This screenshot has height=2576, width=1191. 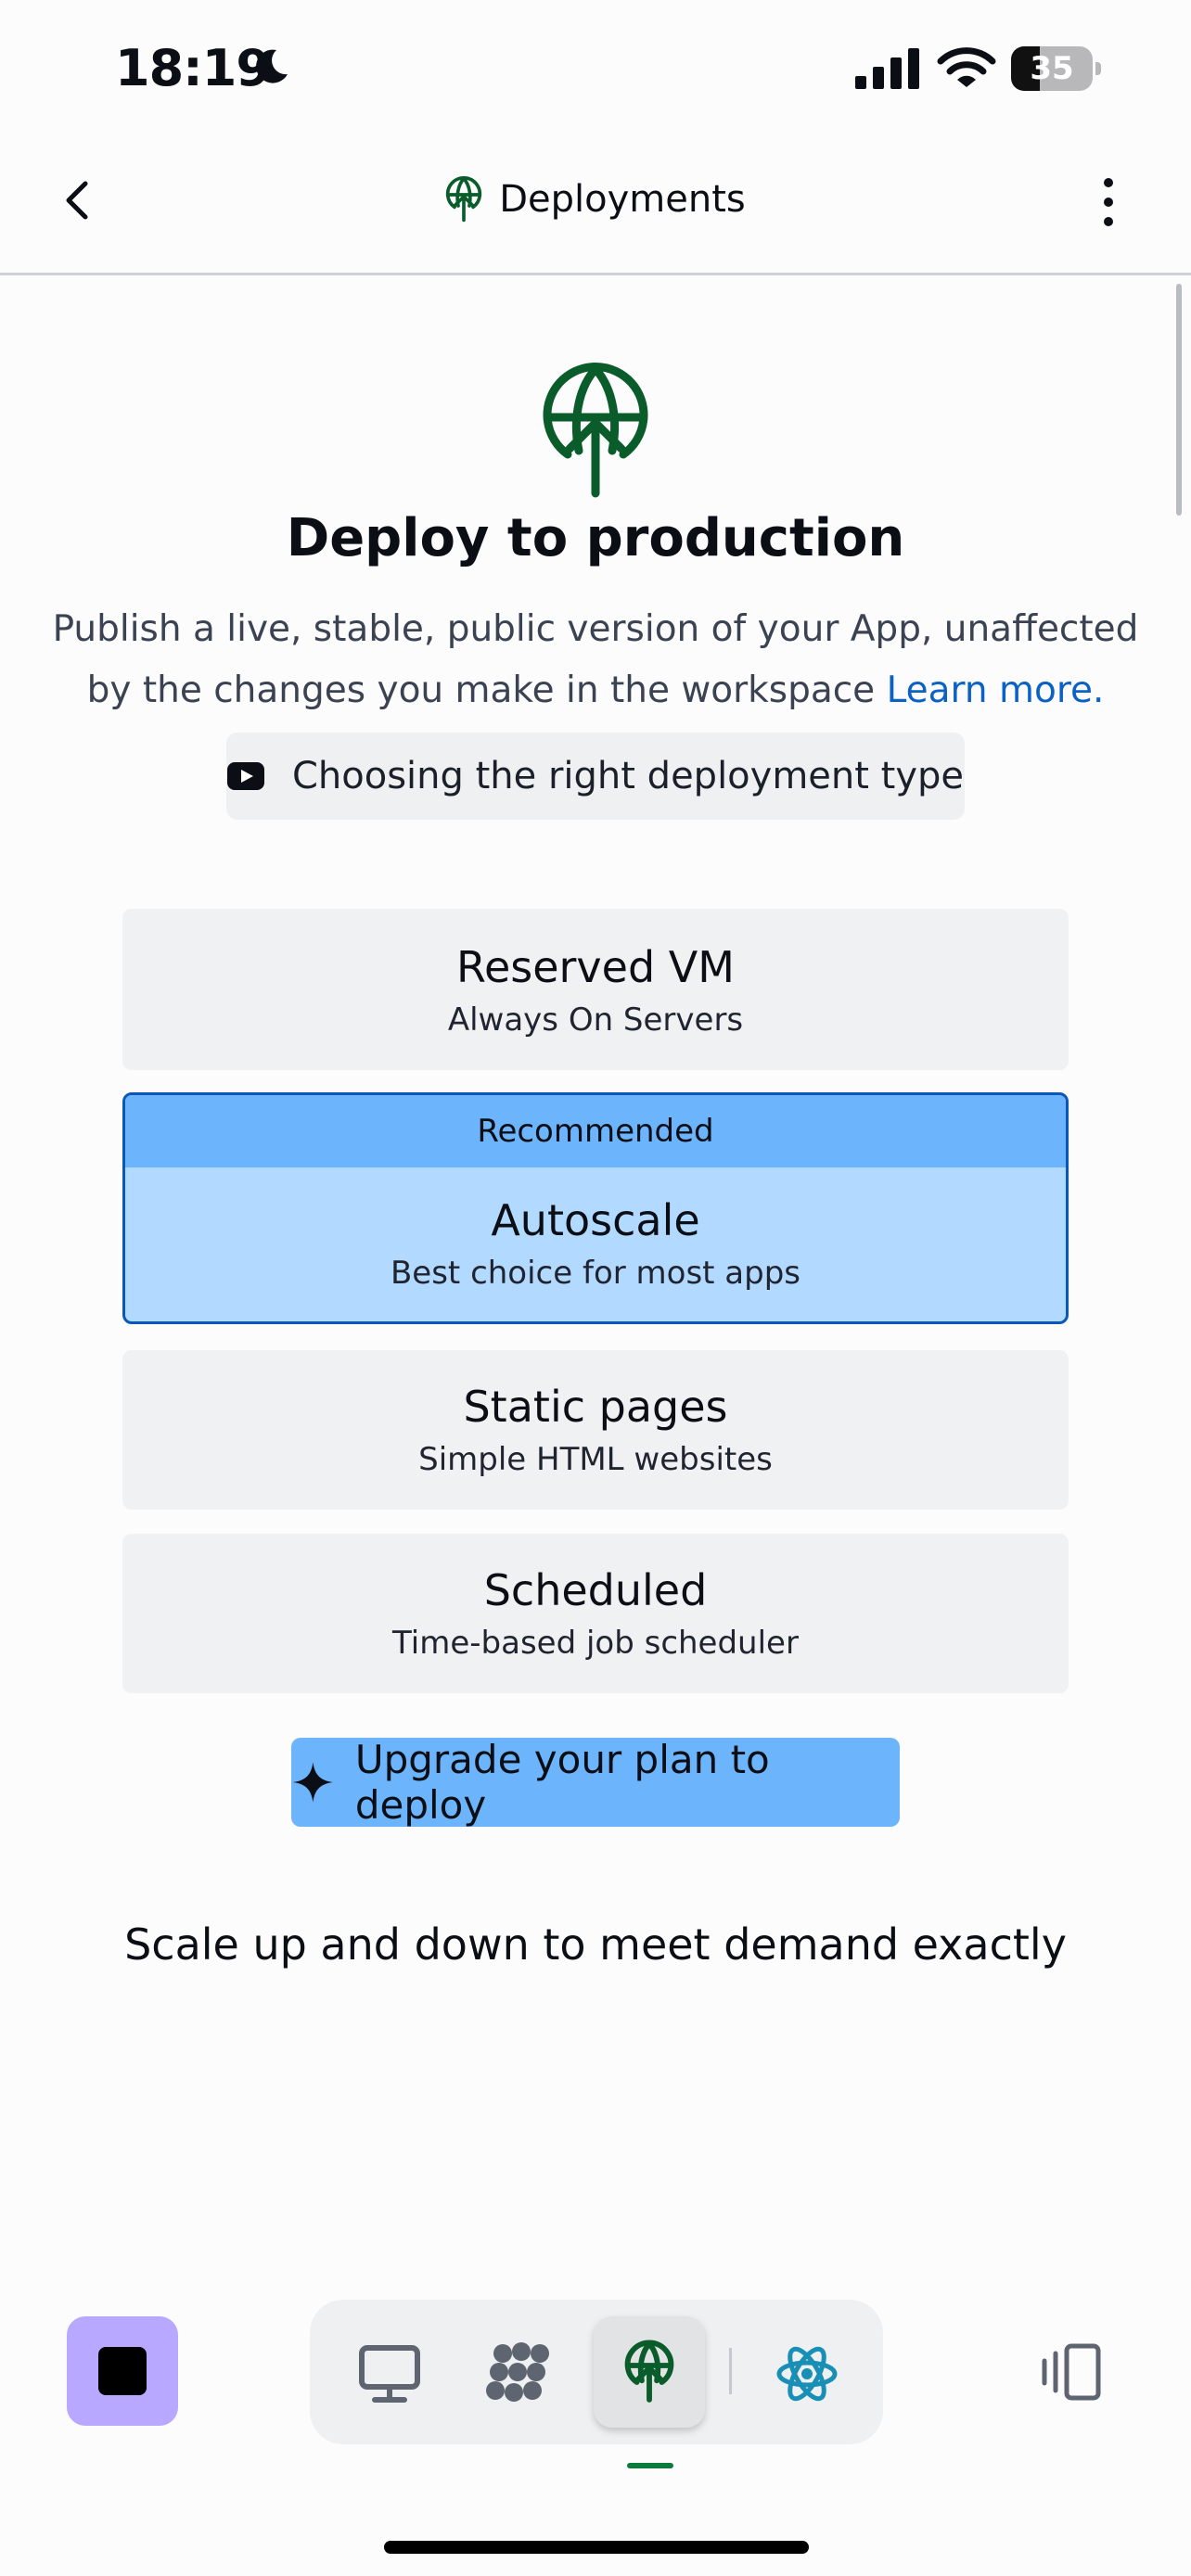 What do you see at coordinates (628, 776) in the screenshot?
I see `video-button-label: Choosing the right deployment type` at bounding box center [628, 776].